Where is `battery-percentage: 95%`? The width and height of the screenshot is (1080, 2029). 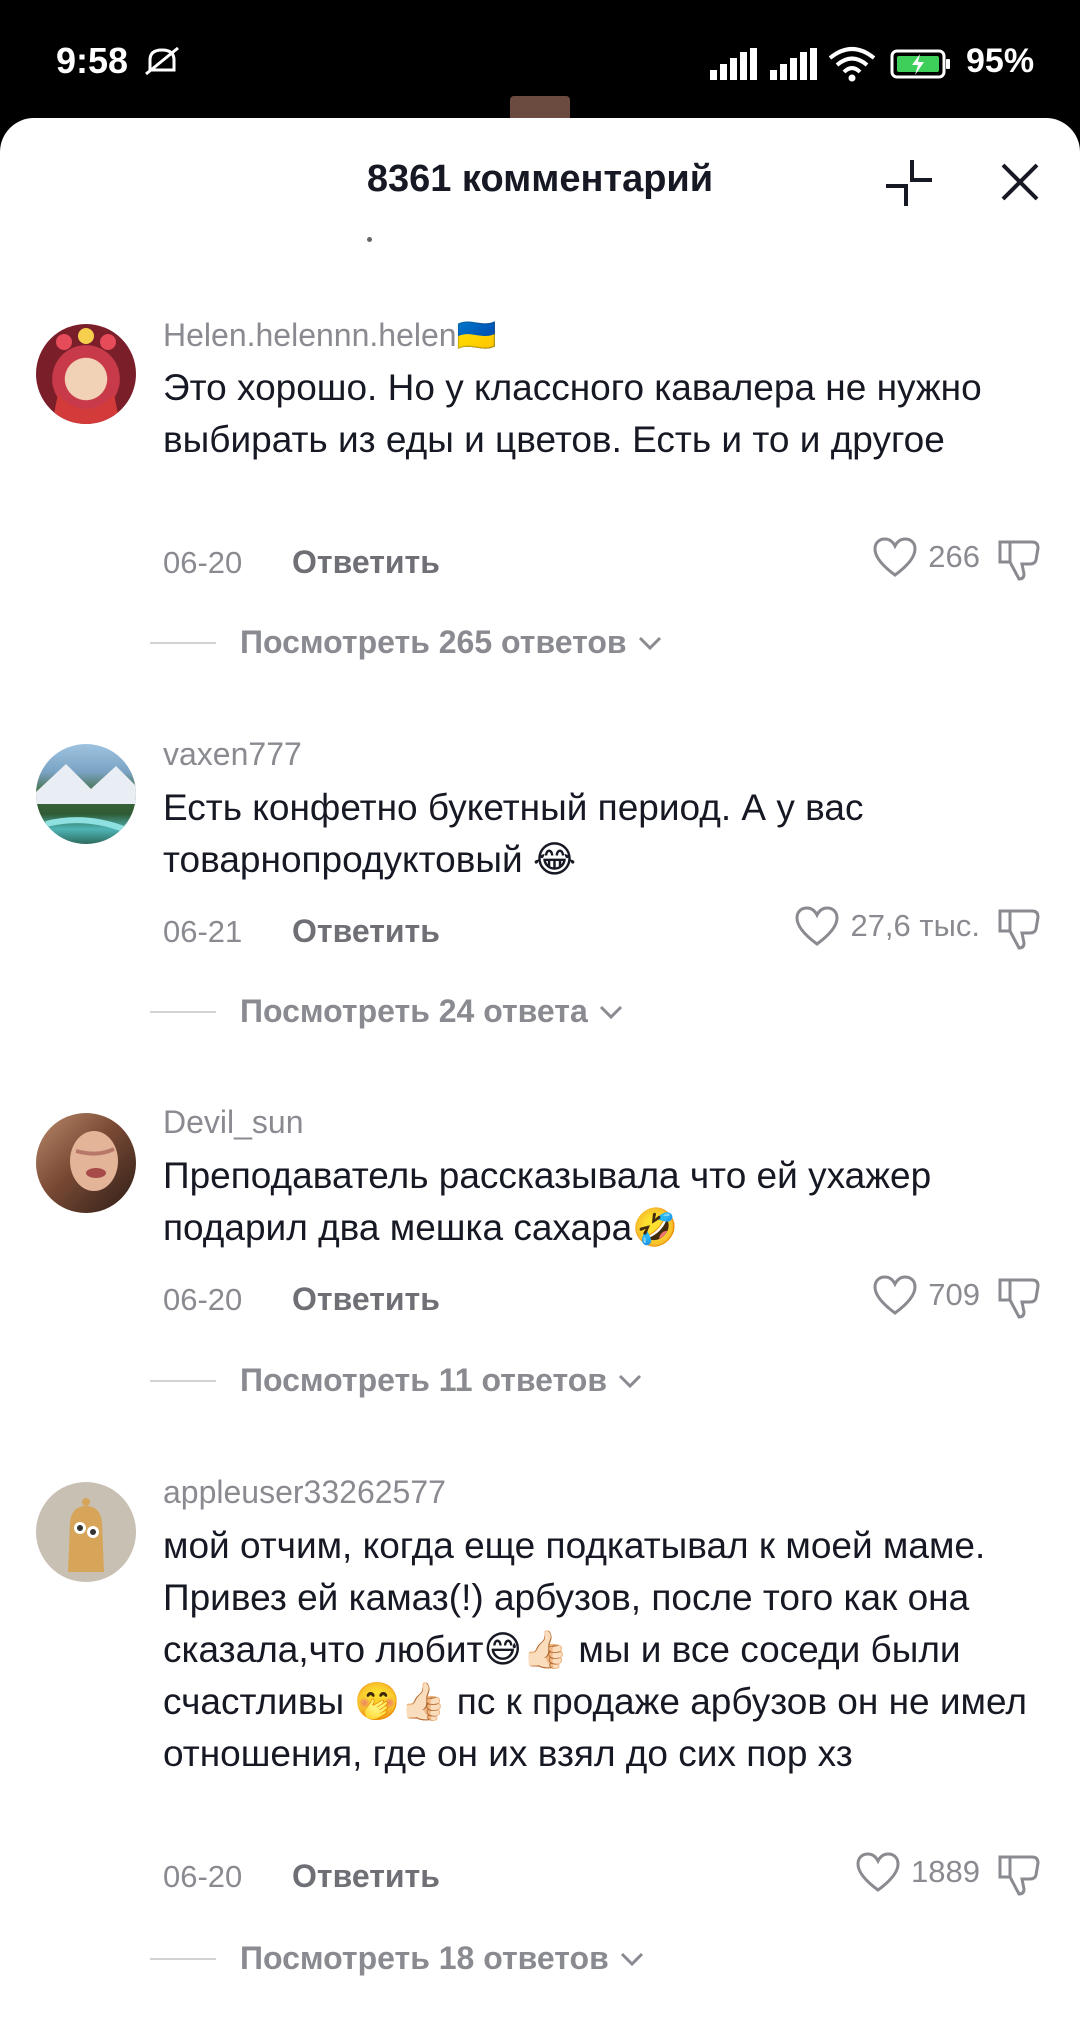
battery-percentage: 95% is located at coordinates (1000, 61).